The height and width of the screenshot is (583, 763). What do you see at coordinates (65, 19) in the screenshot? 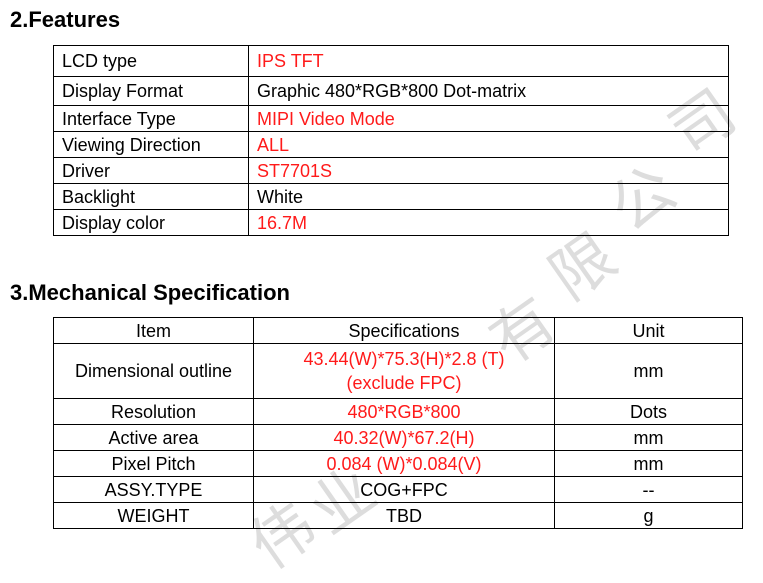
I see `features-heading: 2.Features` at bounding box center [65, 19].